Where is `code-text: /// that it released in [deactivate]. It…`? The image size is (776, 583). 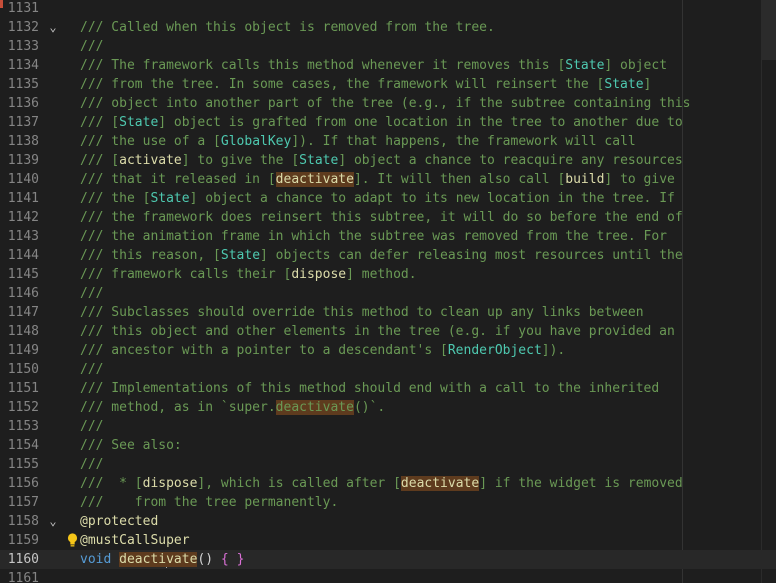 code-text: /// that it released in [deactivate]. It… is located at coordinates (377, 179).